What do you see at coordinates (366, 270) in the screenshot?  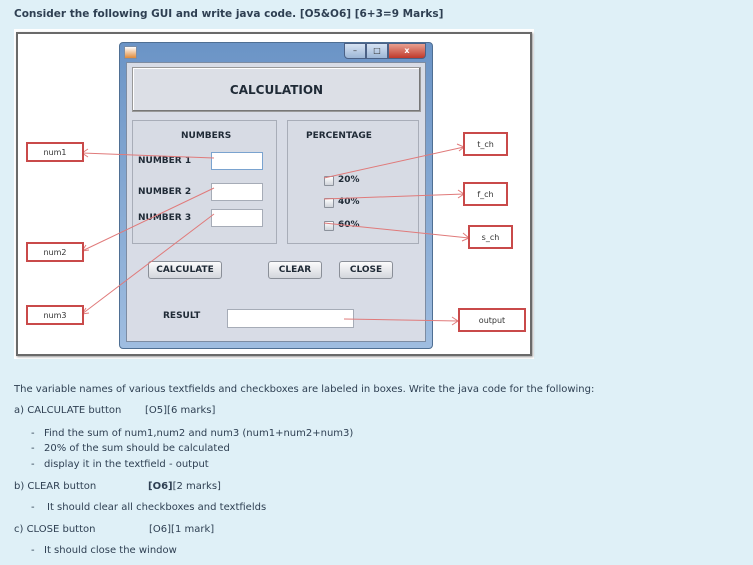 I see `close-button: CLOSE` at bounding box center [366, 270].